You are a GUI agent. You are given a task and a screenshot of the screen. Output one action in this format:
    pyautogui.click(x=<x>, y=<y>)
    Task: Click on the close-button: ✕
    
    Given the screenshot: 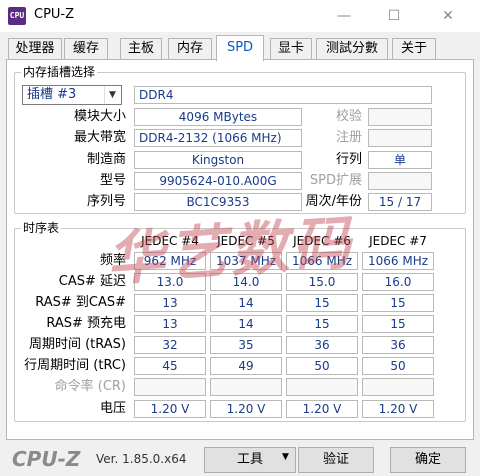 What is the action you would take?
    pyautogui.click(x=448, y=16)
    